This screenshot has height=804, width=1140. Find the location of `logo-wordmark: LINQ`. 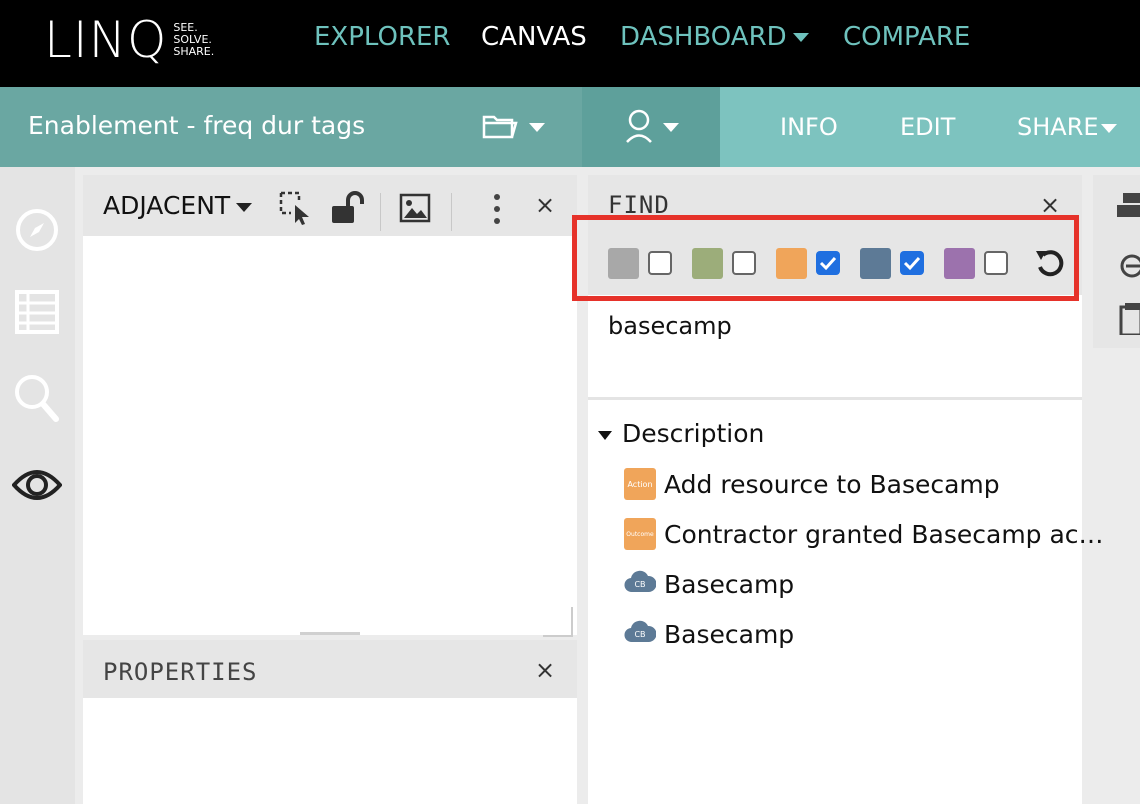

logo-wordmark: LINQ is located at coordinates (106, 40).